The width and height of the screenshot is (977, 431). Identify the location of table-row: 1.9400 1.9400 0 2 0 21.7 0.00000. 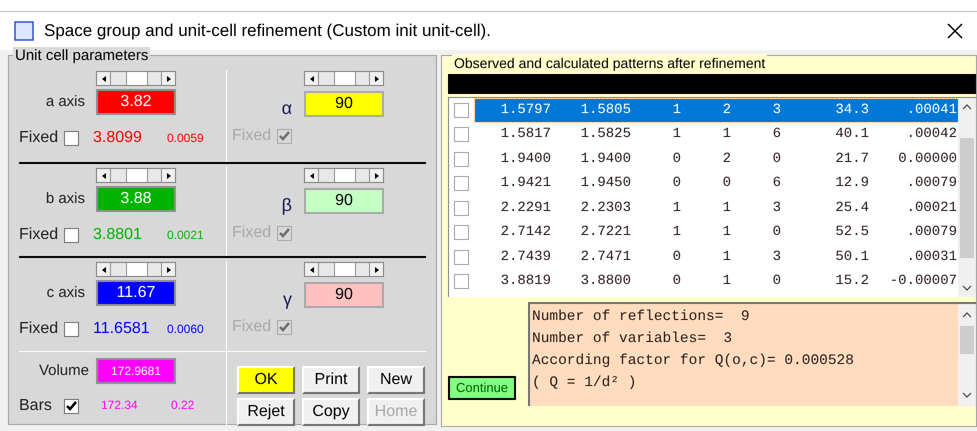
(716, 159).